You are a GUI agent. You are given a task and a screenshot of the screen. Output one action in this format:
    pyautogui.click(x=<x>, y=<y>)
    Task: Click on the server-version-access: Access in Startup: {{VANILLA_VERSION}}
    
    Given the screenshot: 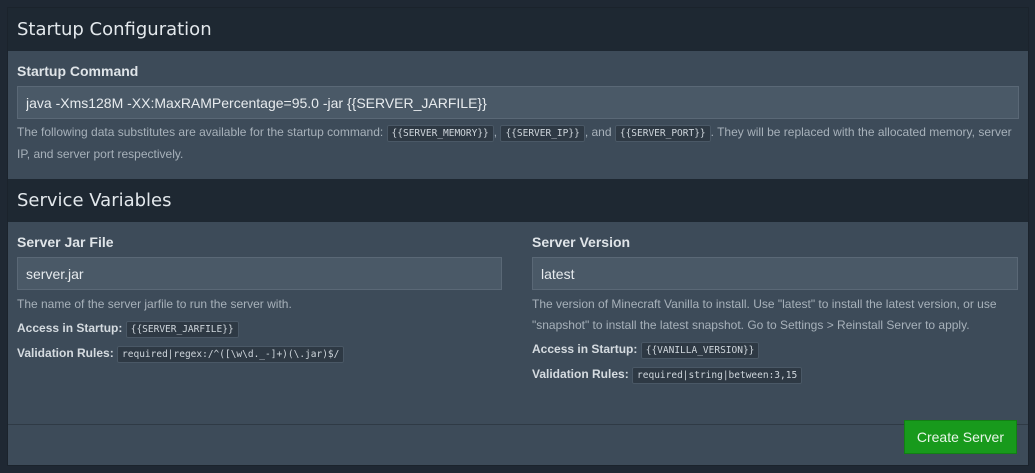 What is the action you would take?
    pyautogui.click(x=775, y=350)
    